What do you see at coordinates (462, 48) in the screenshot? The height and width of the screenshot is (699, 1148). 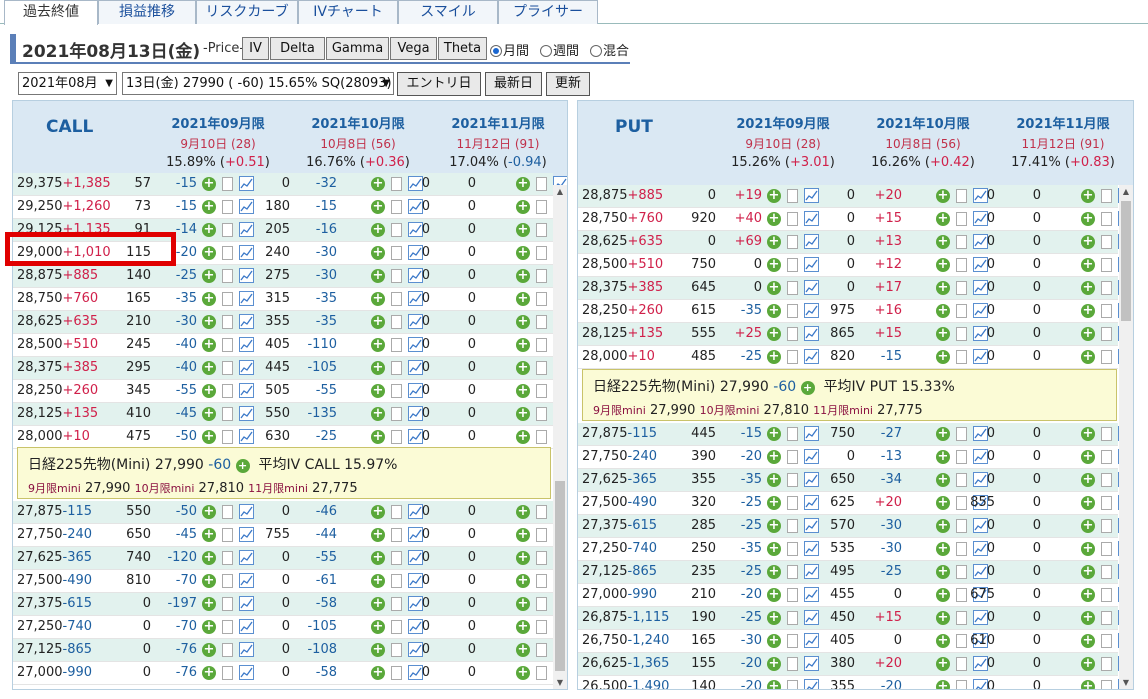 I see `theta-button: Theta` at bounding box center [462, 48].